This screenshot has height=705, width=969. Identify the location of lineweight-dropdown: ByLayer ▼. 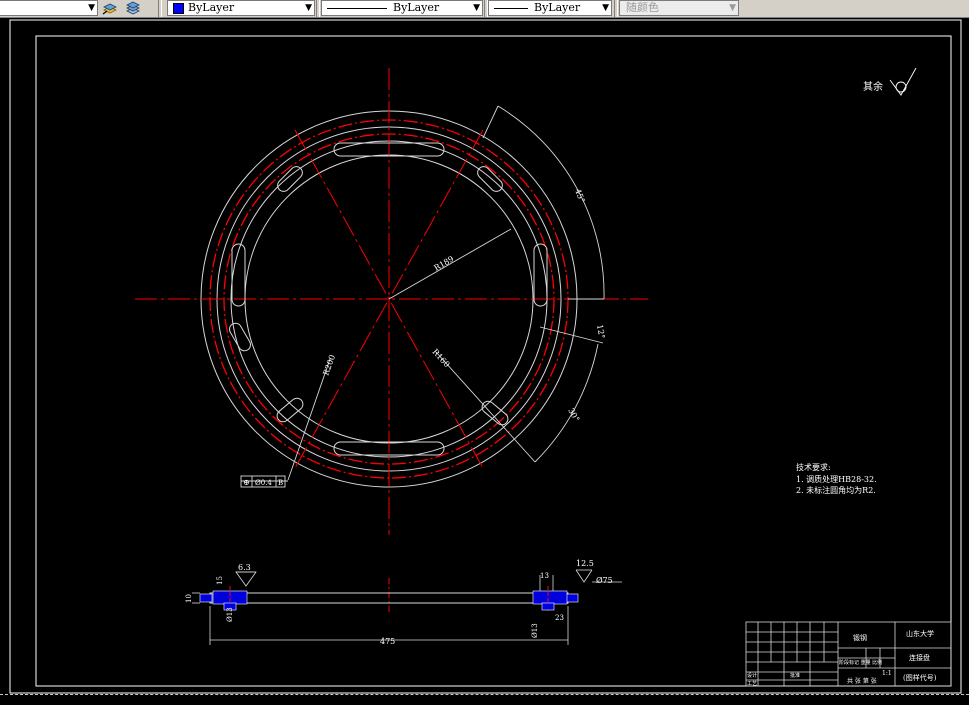
(550, 8).